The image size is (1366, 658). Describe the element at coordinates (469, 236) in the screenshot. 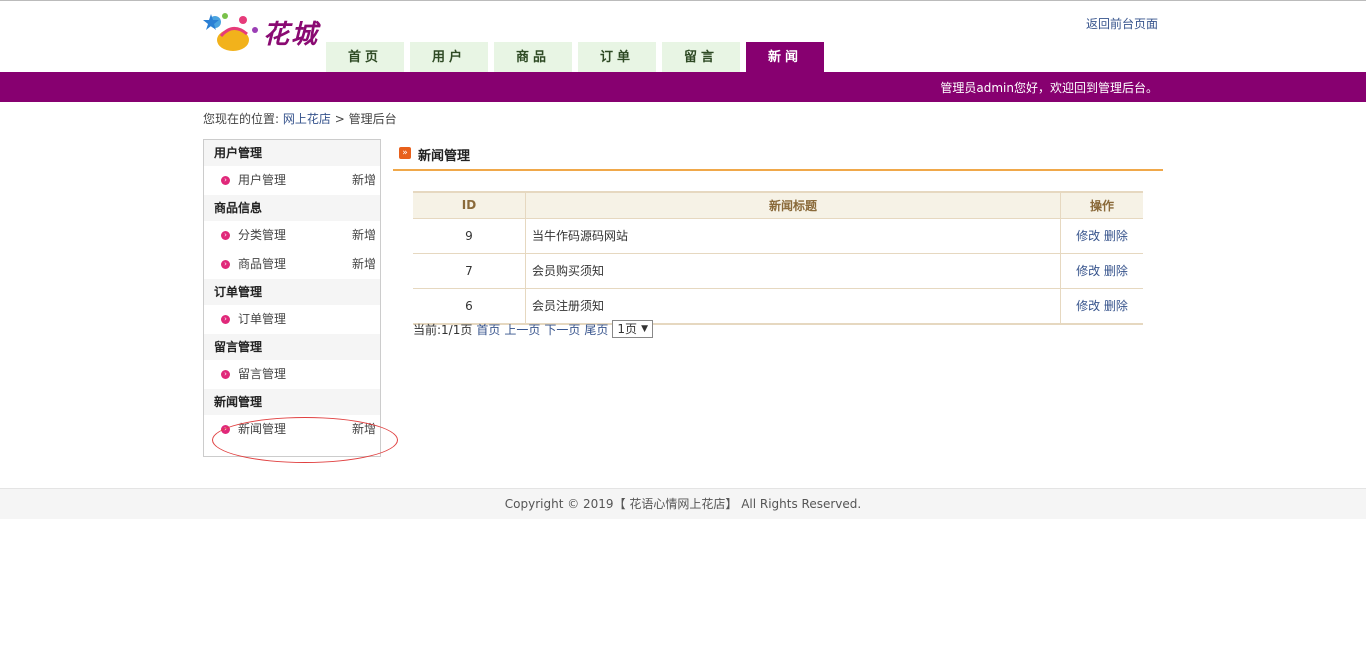

I see `cell-id: 9` at that location.